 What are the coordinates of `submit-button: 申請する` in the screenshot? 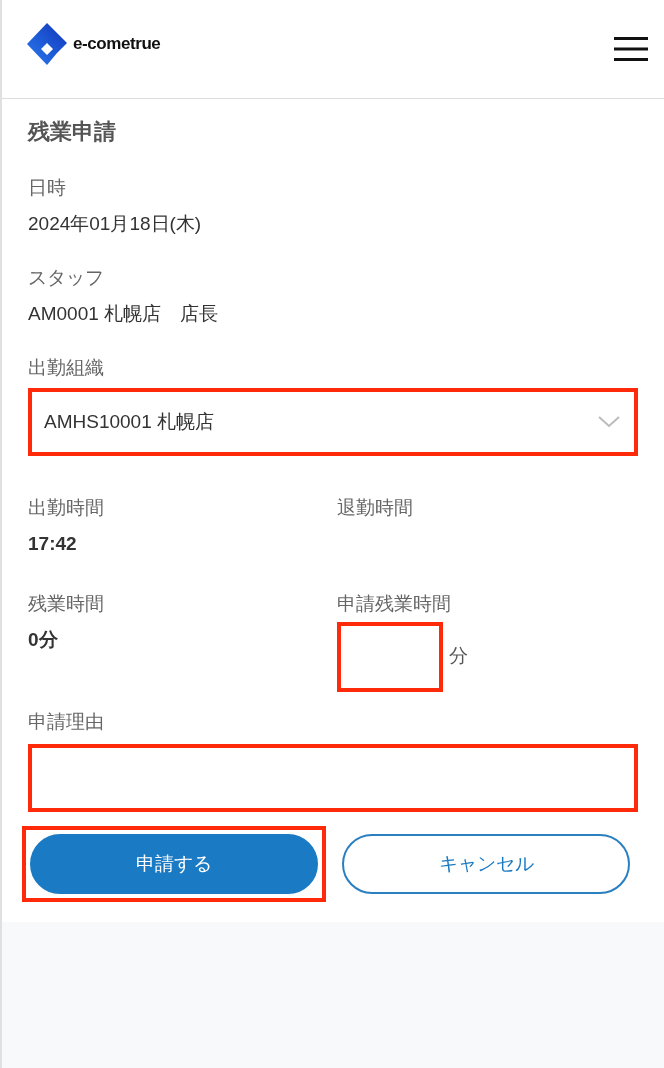 It's located at (174, 864).